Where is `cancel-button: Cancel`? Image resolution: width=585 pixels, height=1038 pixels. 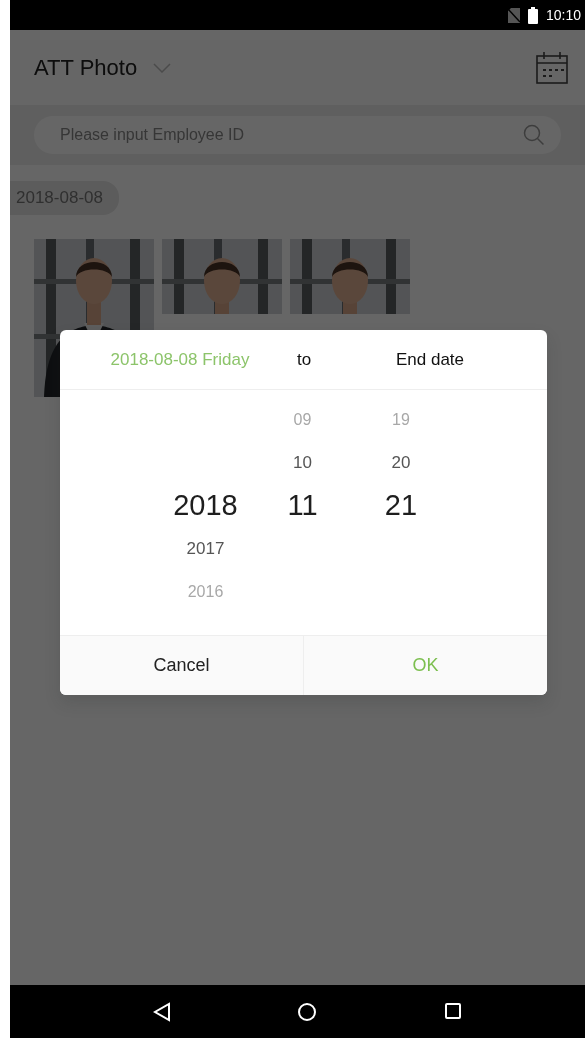
cancel-button: Cancel is located at coordinates (181, 665).